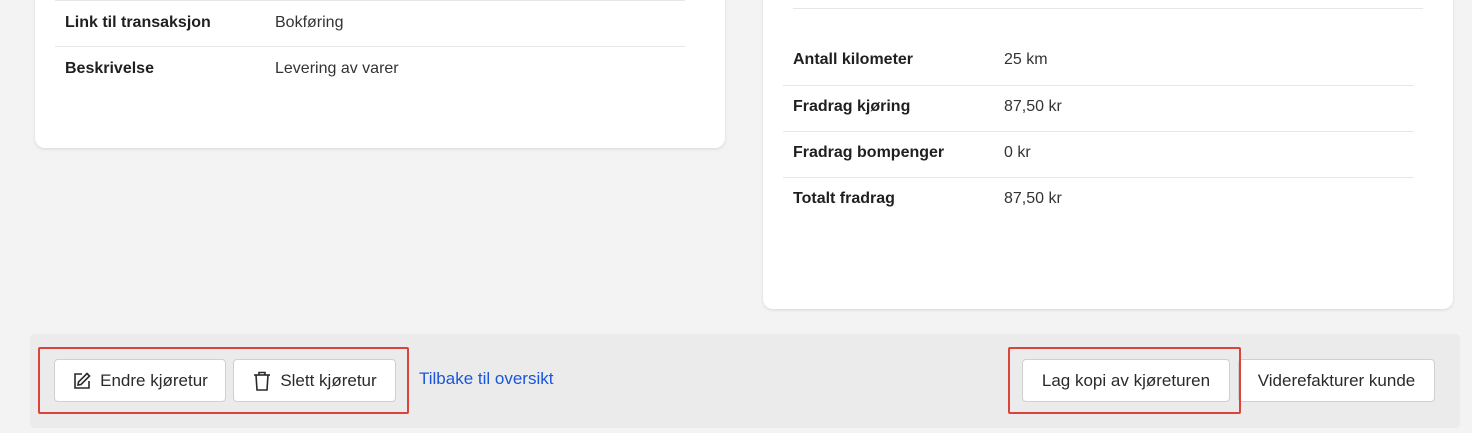  I want to click on reinvoice-customer-button: Viderefakturer kunde, so click(1336, 380).